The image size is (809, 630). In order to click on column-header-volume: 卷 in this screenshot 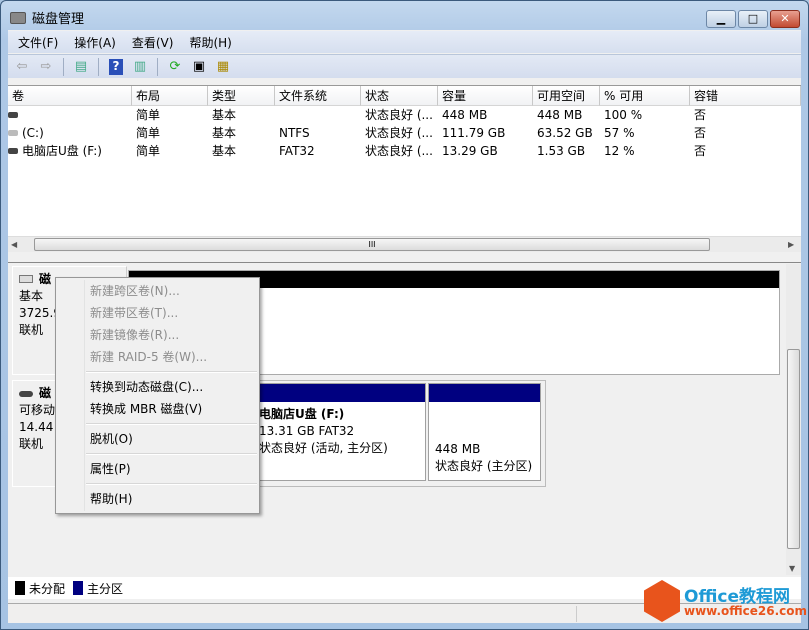, I will do `click(70, 96)`.